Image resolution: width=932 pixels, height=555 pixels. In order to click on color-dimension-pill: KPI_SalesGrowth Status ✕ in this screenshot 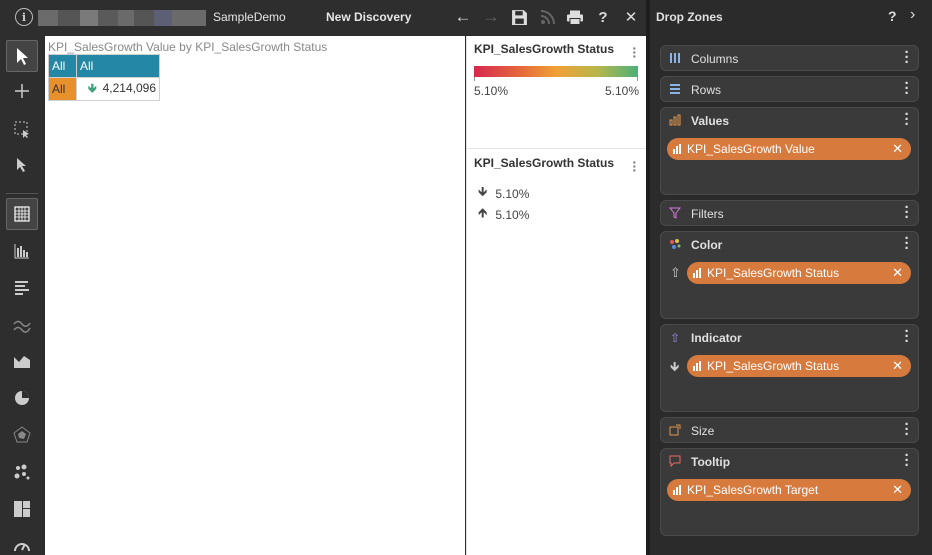, I will do `click(799, 273)`.